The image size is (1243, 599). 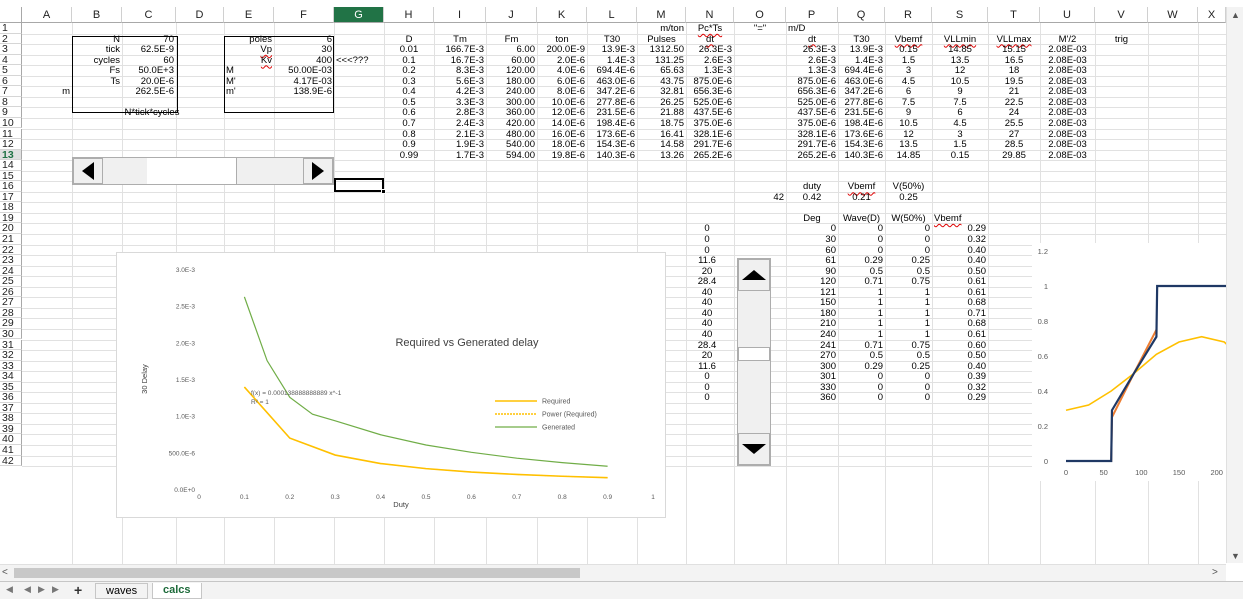 I want to click on column-header-n: N, so click(x=710, y=15).